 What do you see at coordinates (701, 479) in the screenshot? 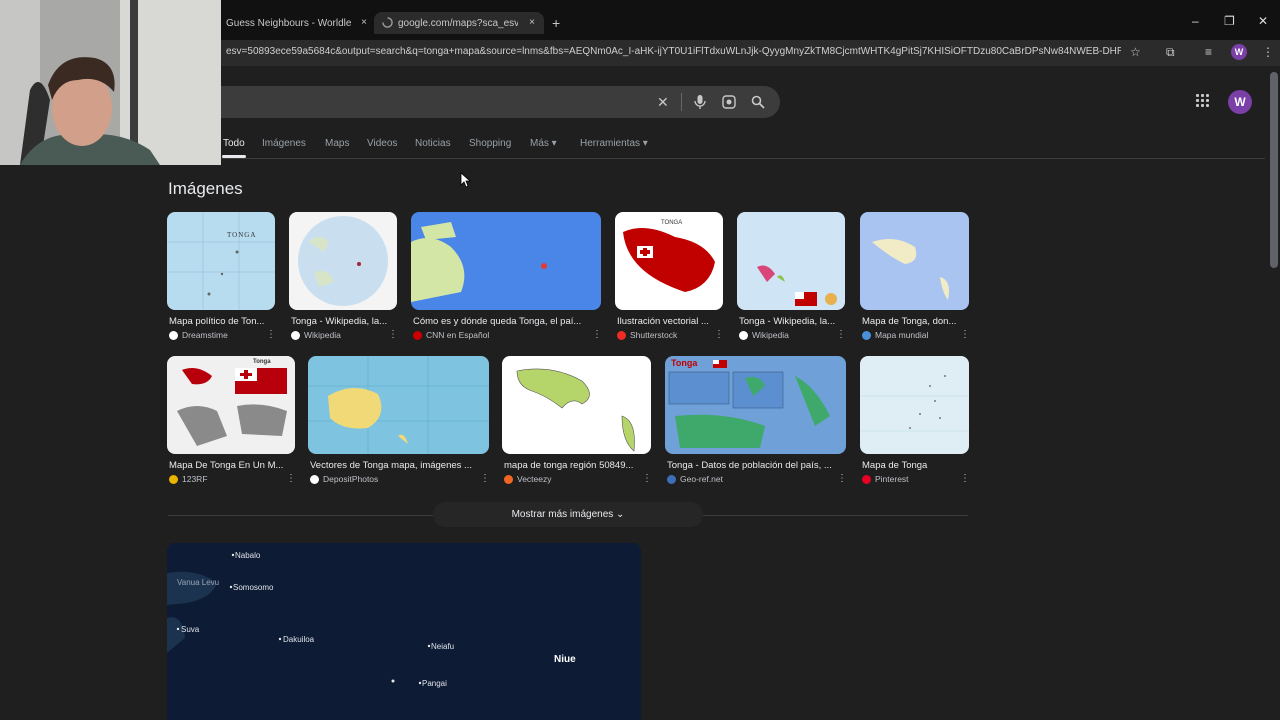
I see `source-name: Geo-ref.net` at bounding box center [701, 479].